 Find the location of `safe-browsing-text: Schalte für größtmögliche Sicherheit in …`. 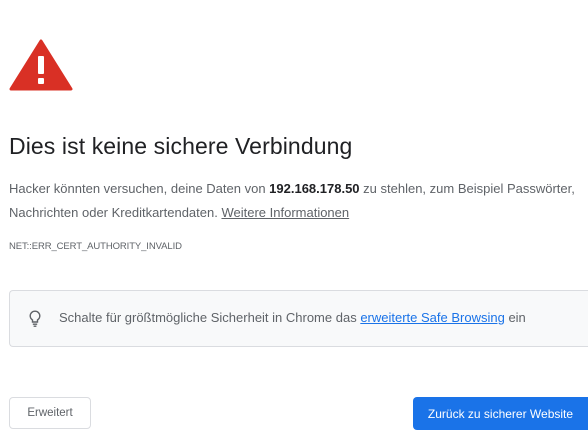

safe-browsing-text: Schalte für größtmögliche Sicherheit in … is located at coordinates (292, 317).